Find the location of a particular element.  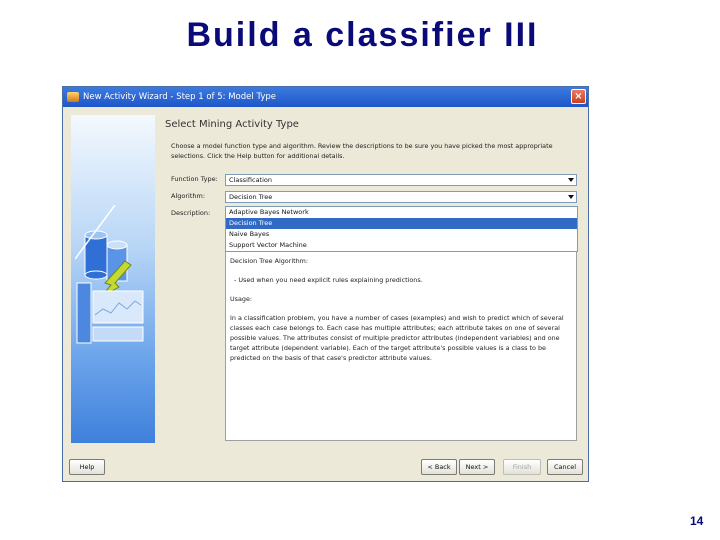

window-app-icon is located at coordinates (73, 97).